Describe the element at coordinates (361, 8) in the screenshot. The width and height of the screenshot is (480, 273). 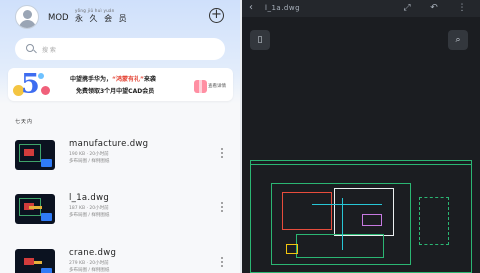
I see `viewer-toolbar: ‹ l_1a.dwg ⤢ ↶ ⋮` at that location.